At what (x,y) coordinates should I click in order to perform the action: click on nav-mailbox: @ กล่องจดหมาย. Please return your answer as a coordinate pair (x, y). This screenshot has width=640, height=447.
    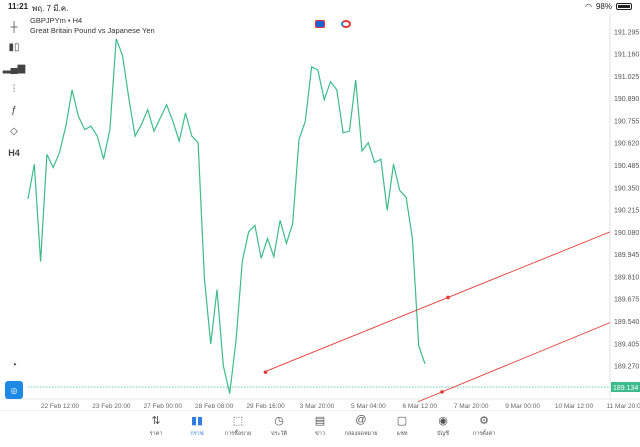
    Looking at the image, I should click on (361, 429).